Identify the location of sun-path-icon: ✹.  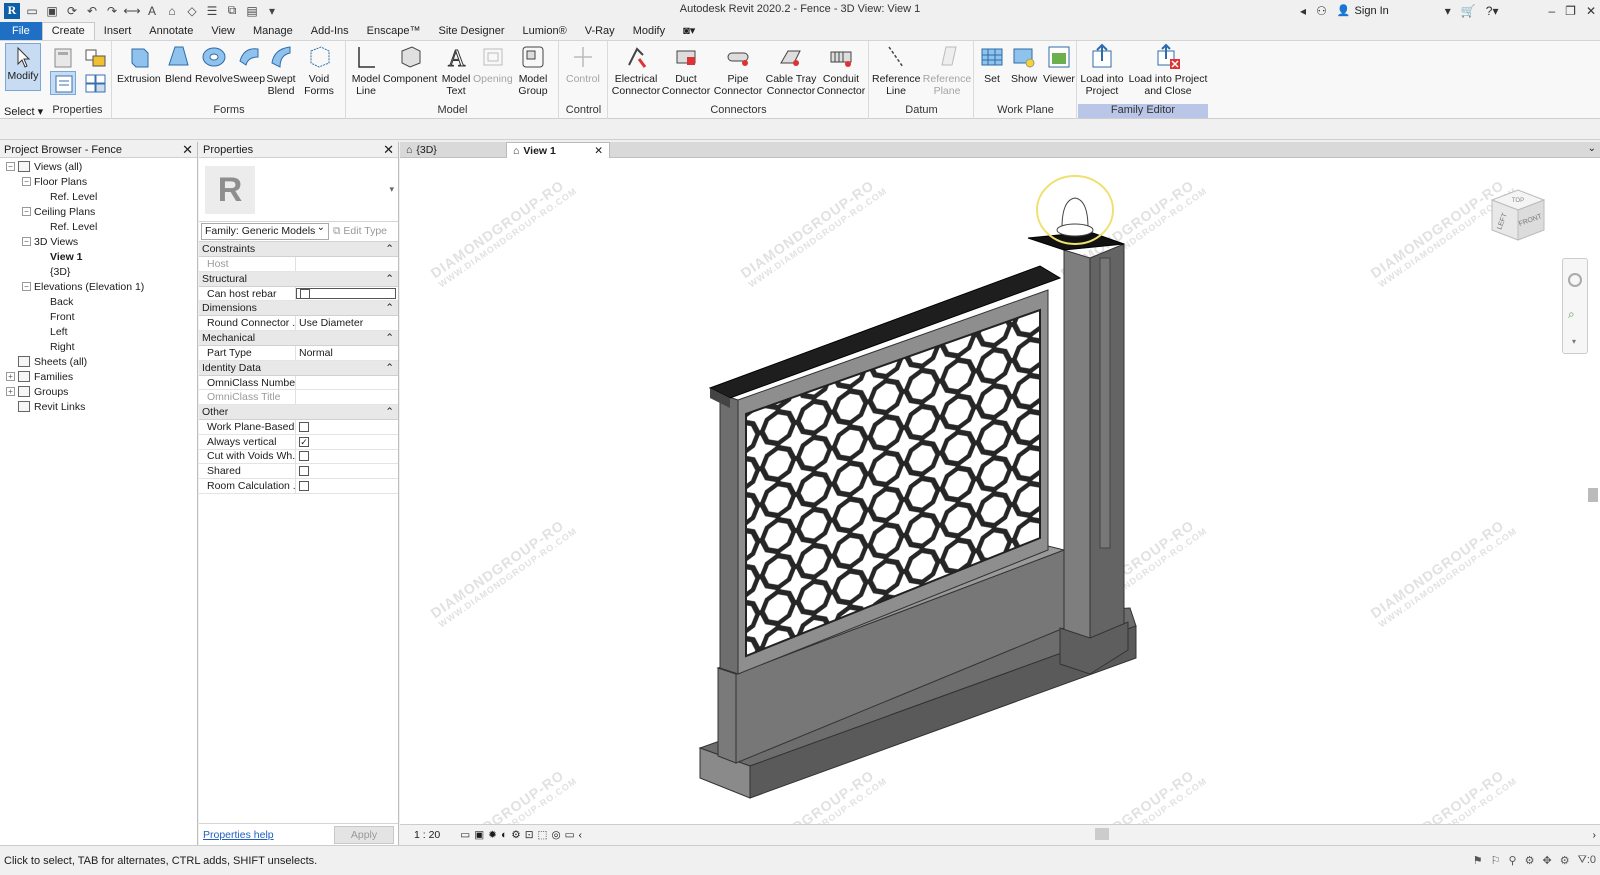
(492, 835).